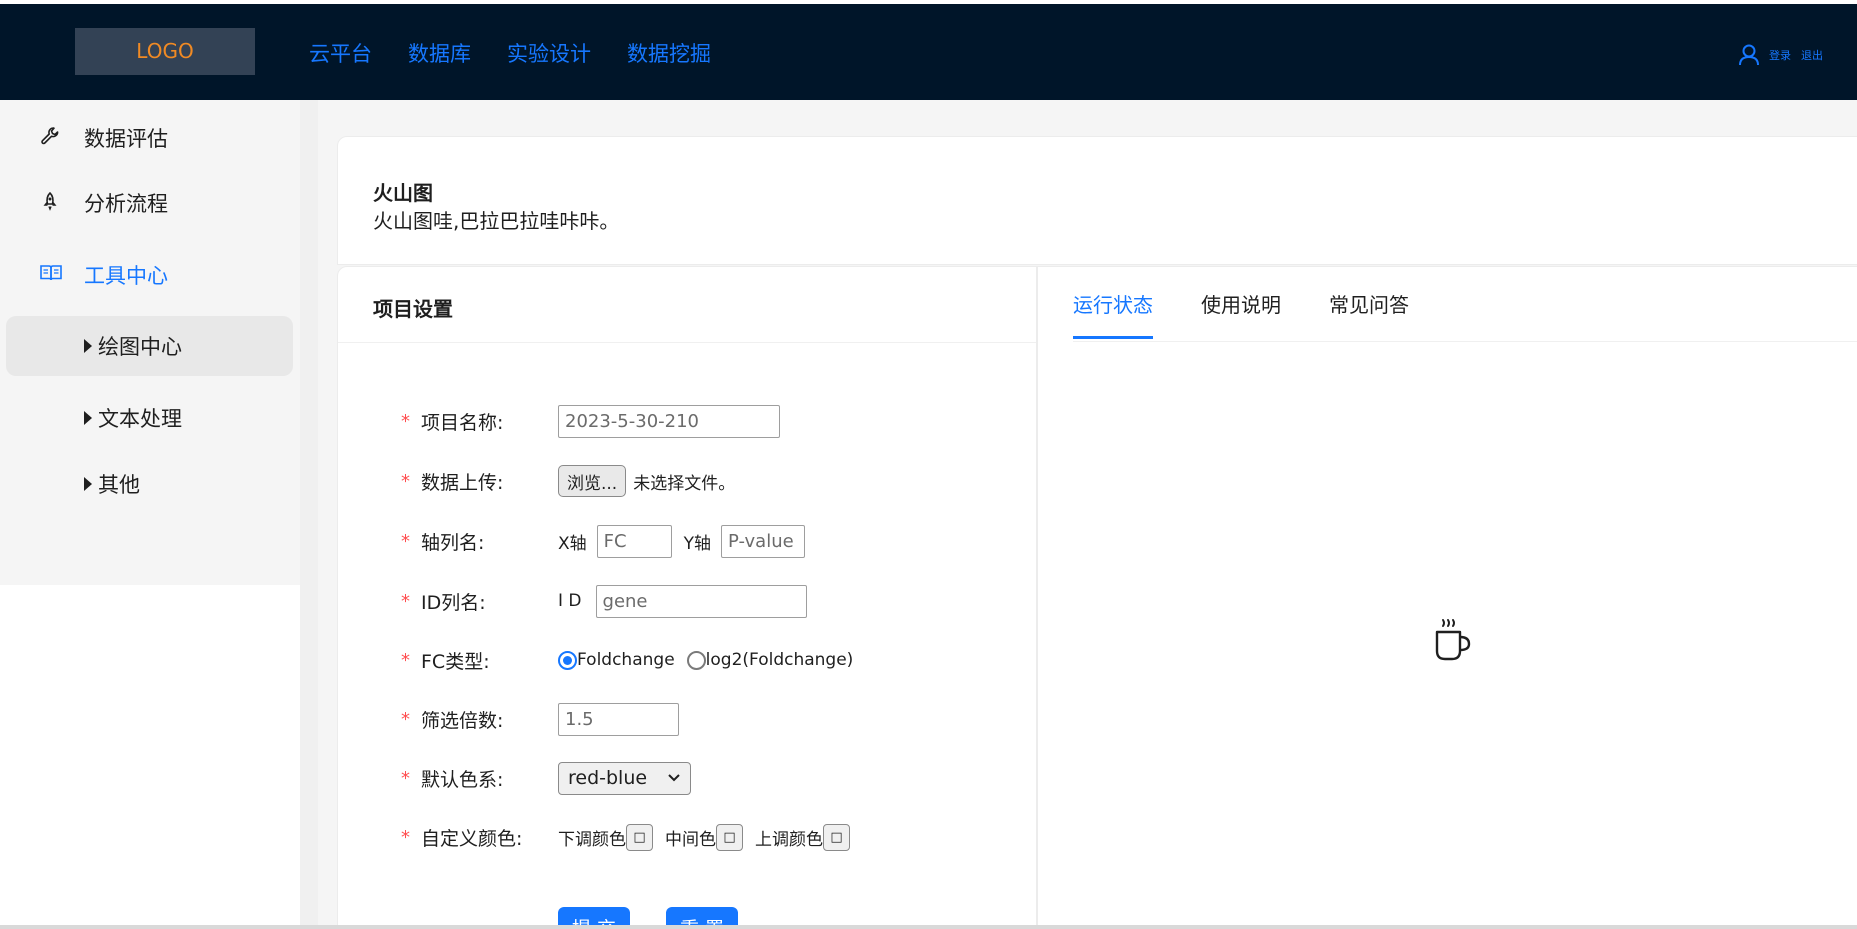  What do you see at coordinates (472, 838) in the screenshot?
I see `form-label: 自定义颜色:` at bounding box center [472, 838].